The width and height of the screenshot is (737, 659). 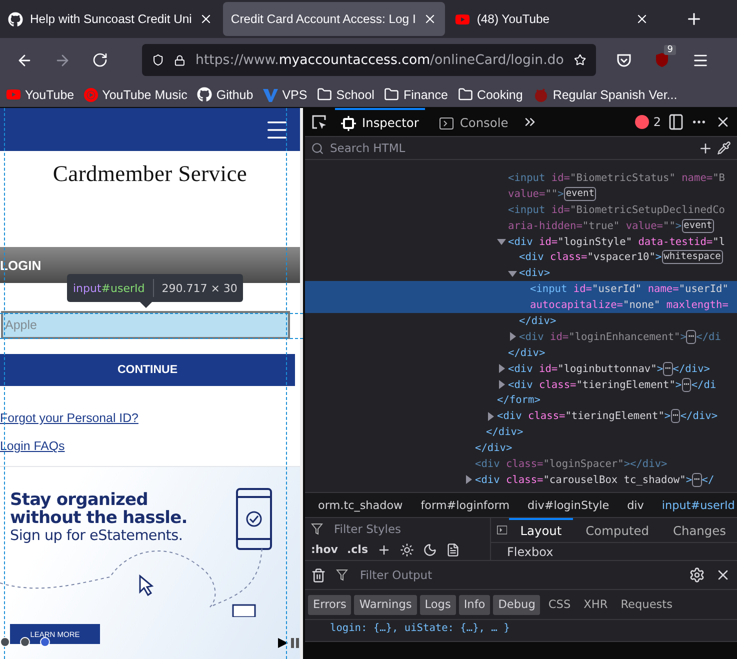 What do you see at coordinates (150, 173) in the screenshot?
I see `brand-logo: Cardmember Service` at bounding box center [150, 173].